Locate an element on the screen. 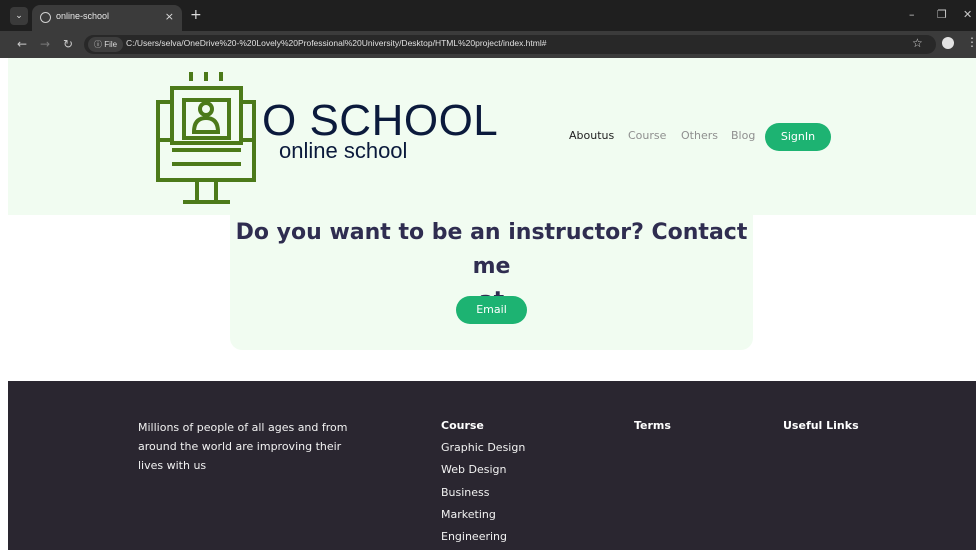 This screenshot has height=550, width=976. site-info-chip: ⓘ File is located at coordinates (106, 44).